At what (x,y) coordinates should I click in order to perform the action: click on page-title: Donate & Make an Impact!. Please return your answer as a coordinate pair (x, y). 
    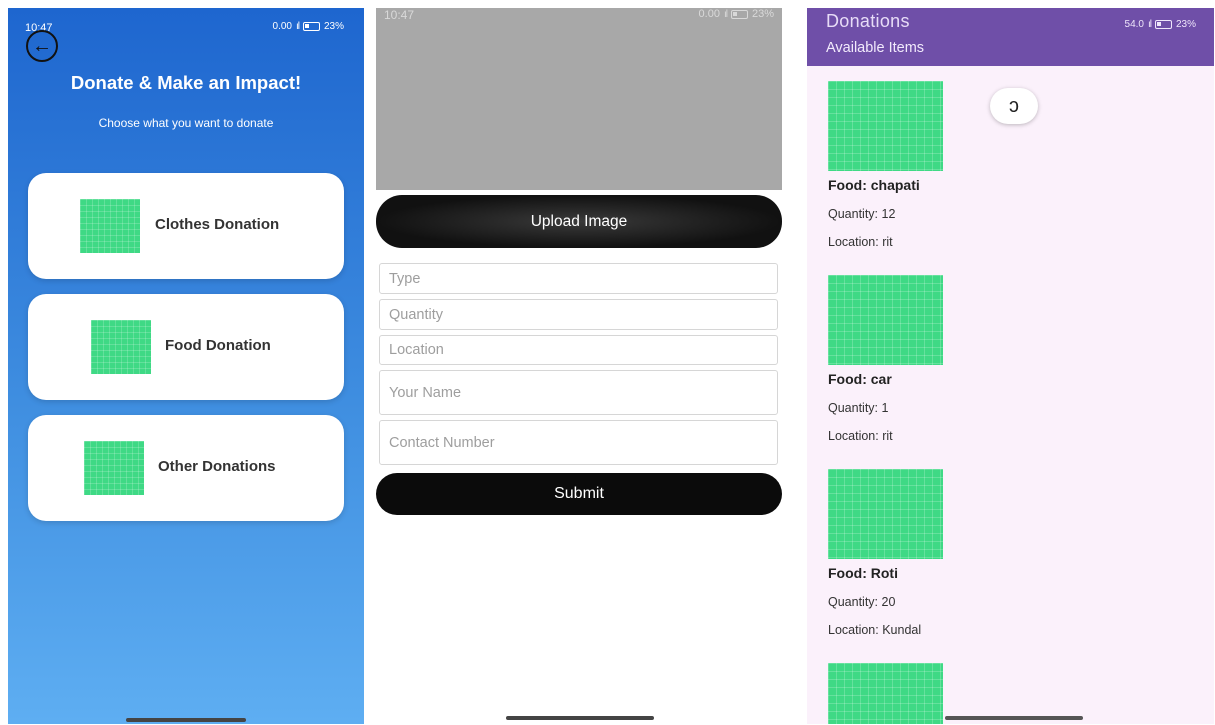
    Looking at the image, I should click on (186, 82).